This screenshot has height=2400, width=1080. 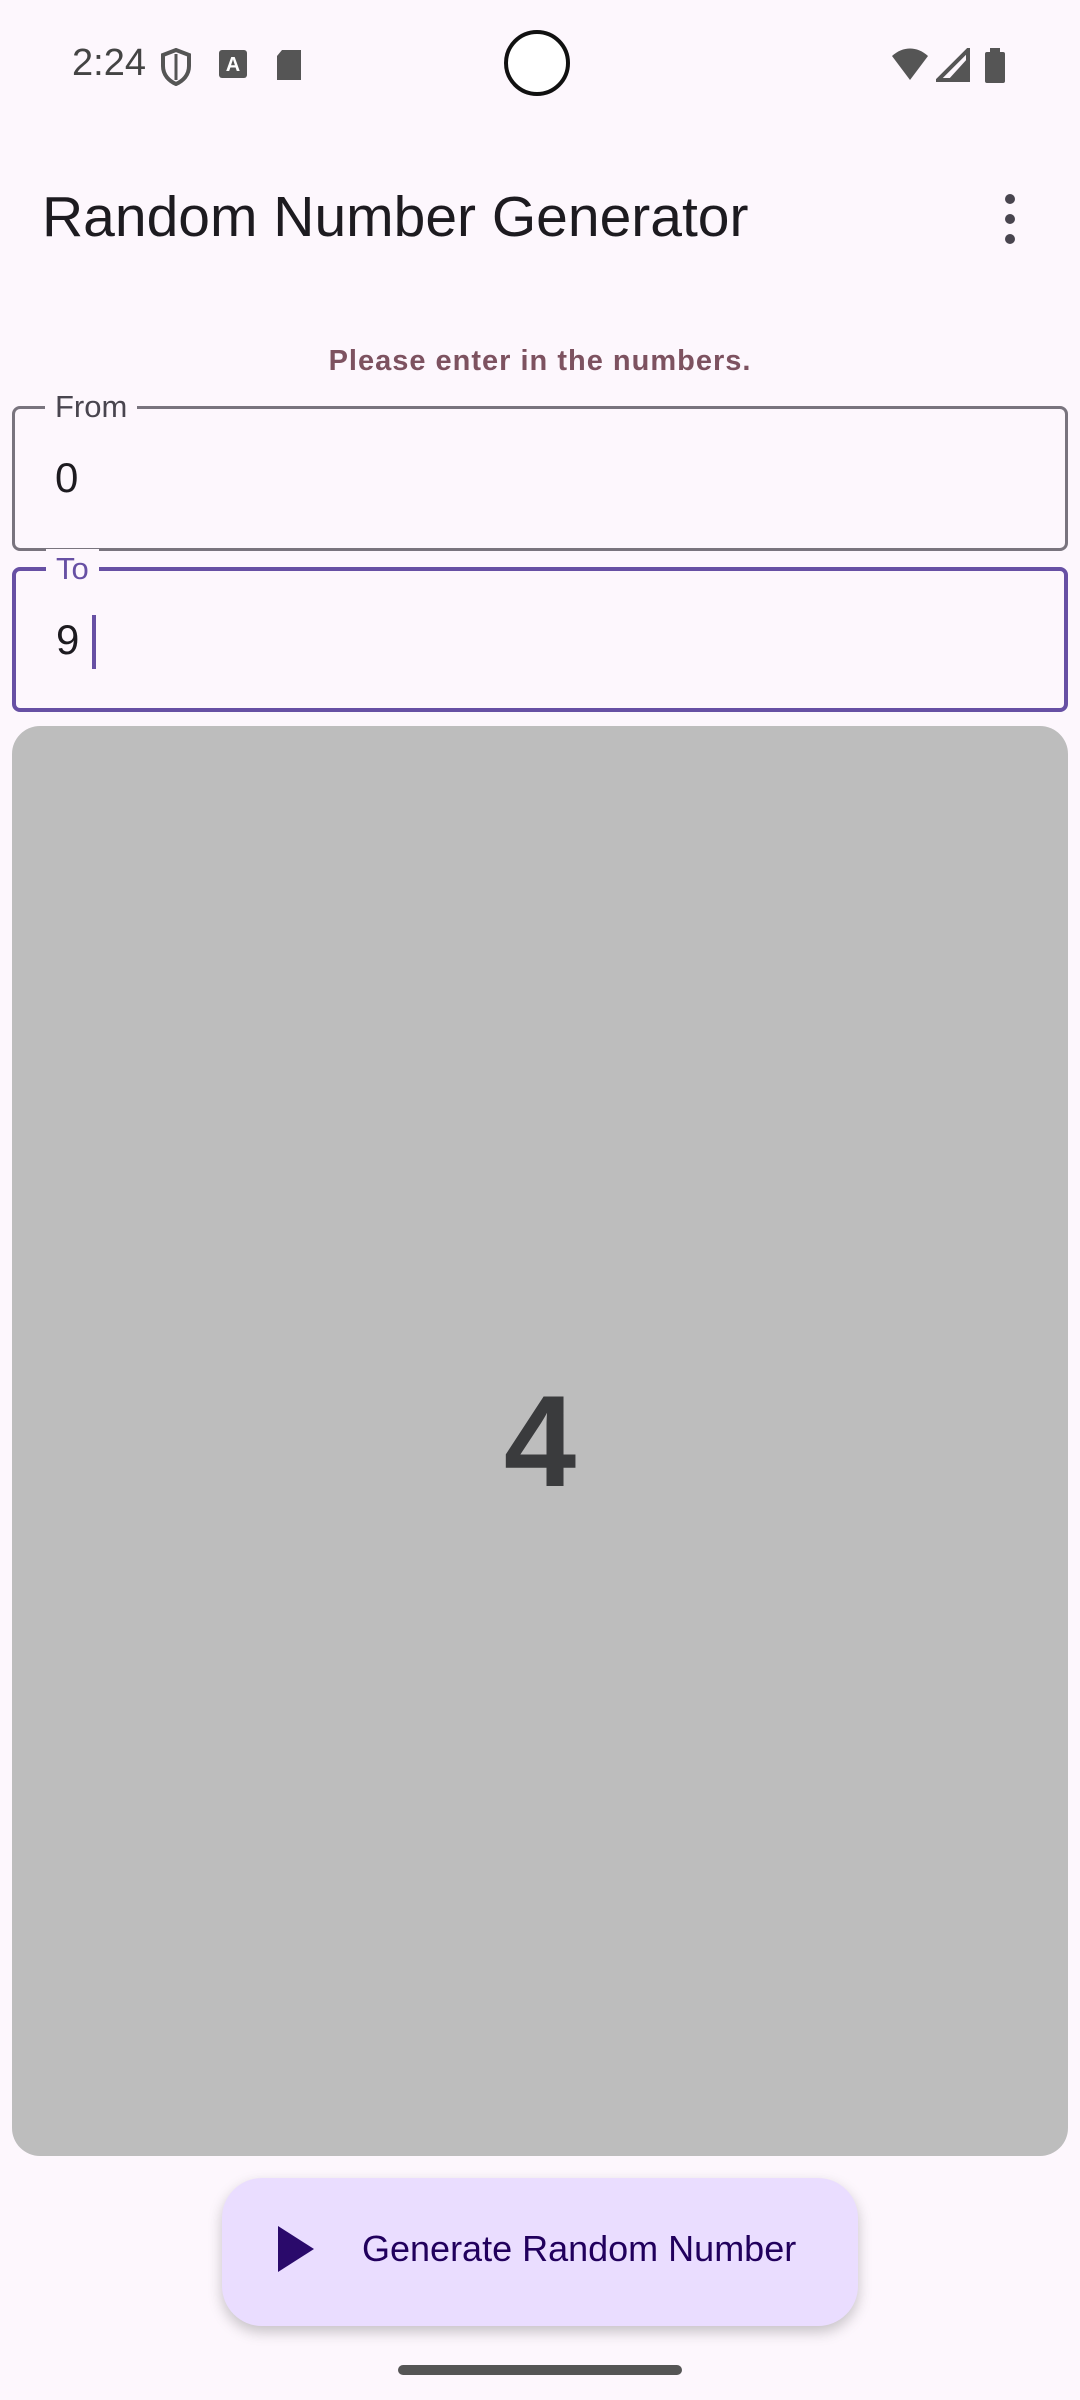 I want to click on app-title: Random Number Generator, so click(x=395, y=217).